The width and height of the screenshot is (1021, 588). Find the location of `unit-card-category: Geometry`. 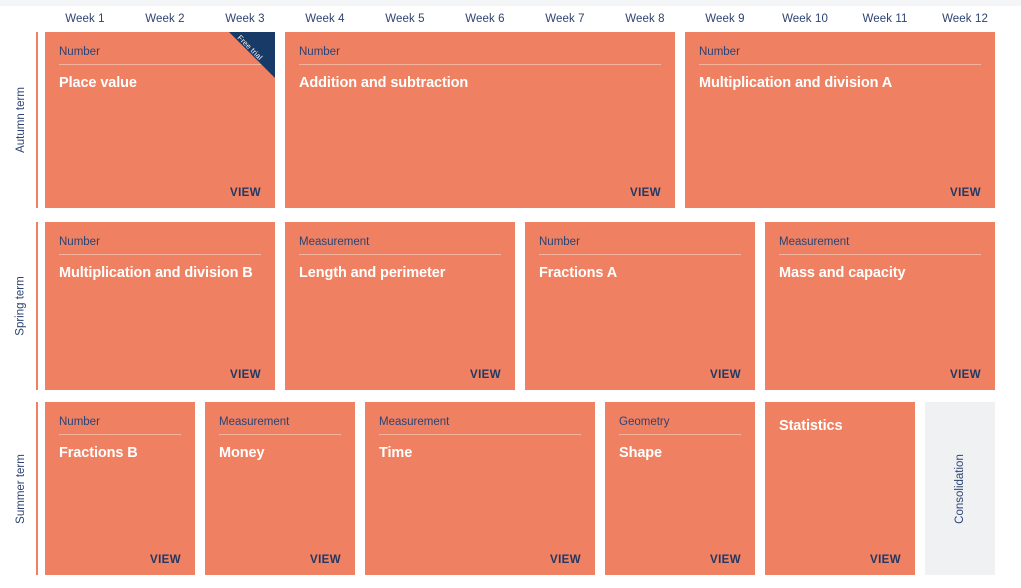

unit-card-category: Geometry is located at coordinates (680, 425).